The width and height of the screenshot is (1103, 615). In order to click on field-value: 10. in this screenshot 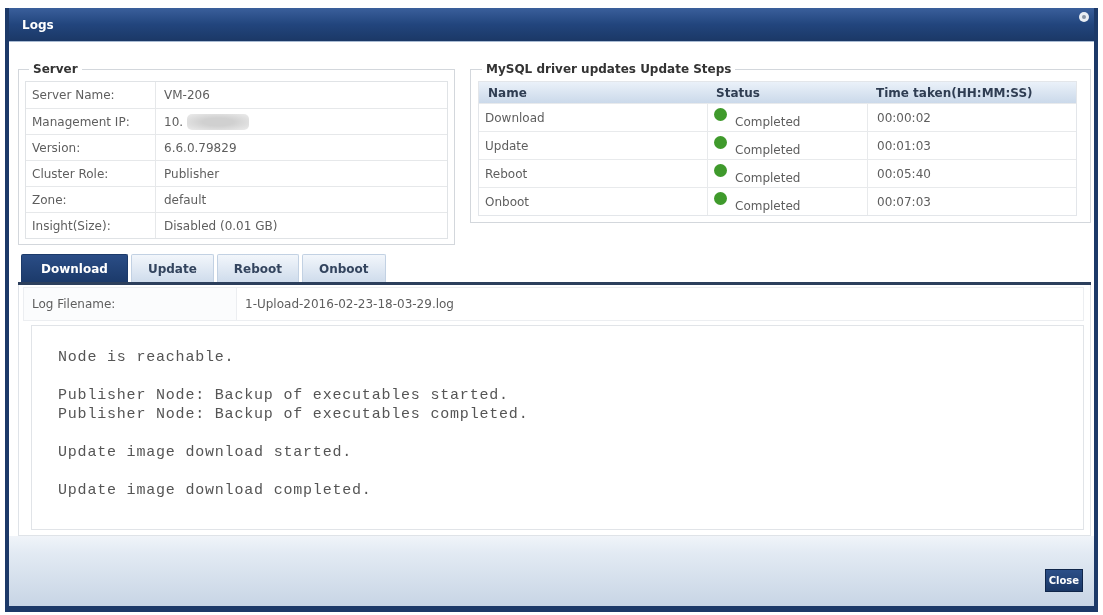, I will do `click(174, 121)`.